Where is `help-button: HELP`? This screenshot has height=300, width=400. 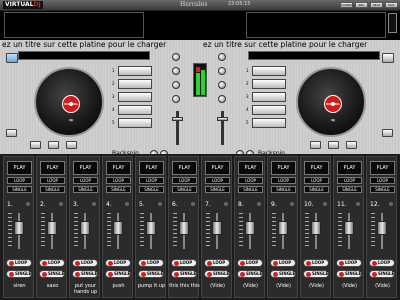 help-button: HELP is located at coordinates (376, 5).